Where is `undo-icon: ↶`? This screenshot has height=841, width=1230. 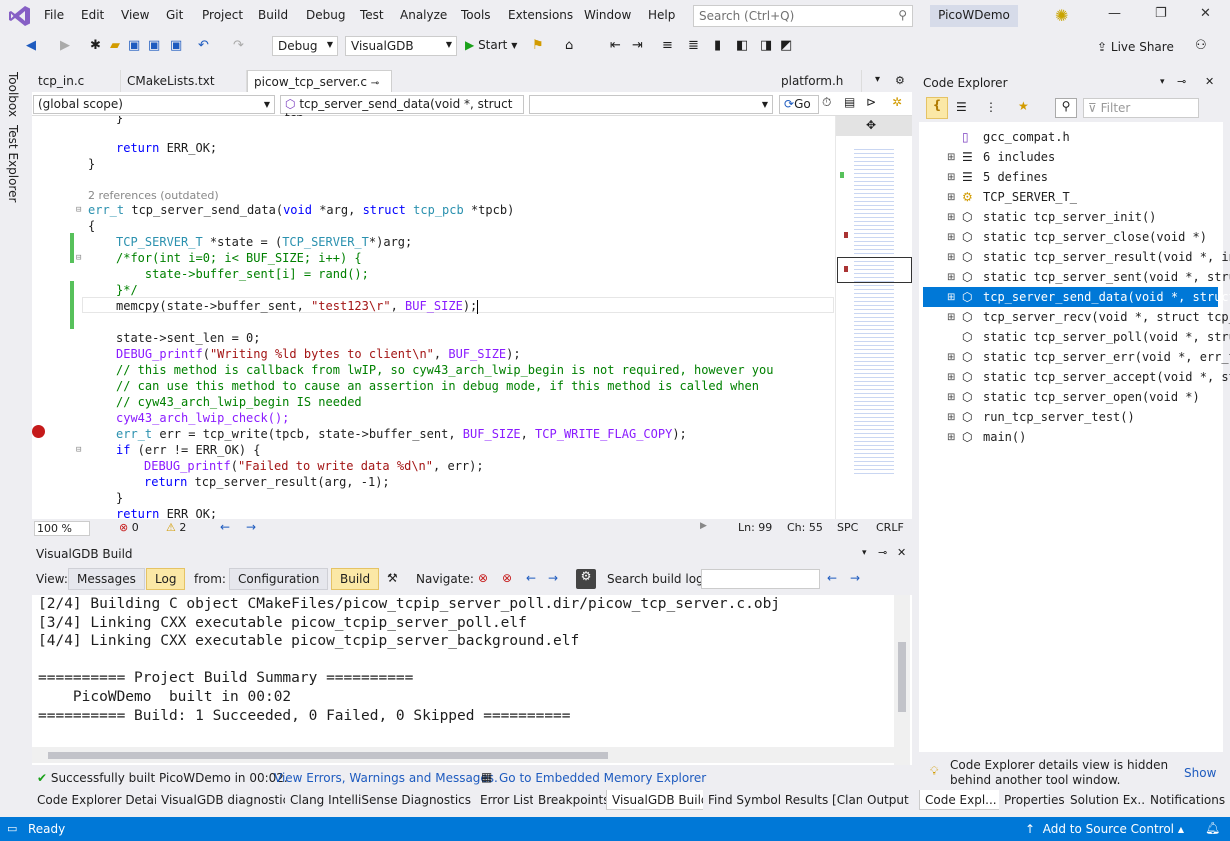 undo-icon: ↶ is located at coordinates (203, 45).